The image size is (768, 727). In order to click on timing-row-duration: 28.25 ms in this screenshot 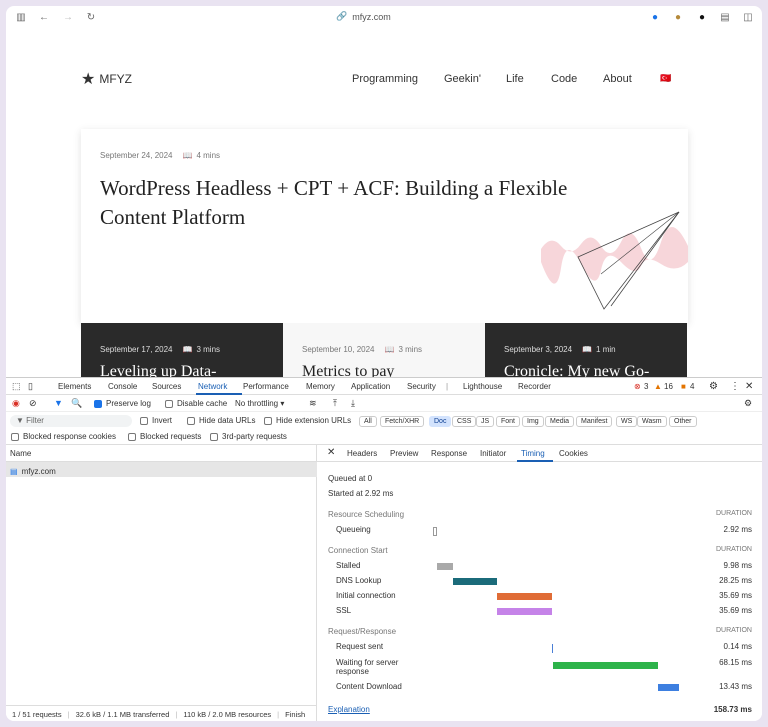, I will do `click(735, 580)`.